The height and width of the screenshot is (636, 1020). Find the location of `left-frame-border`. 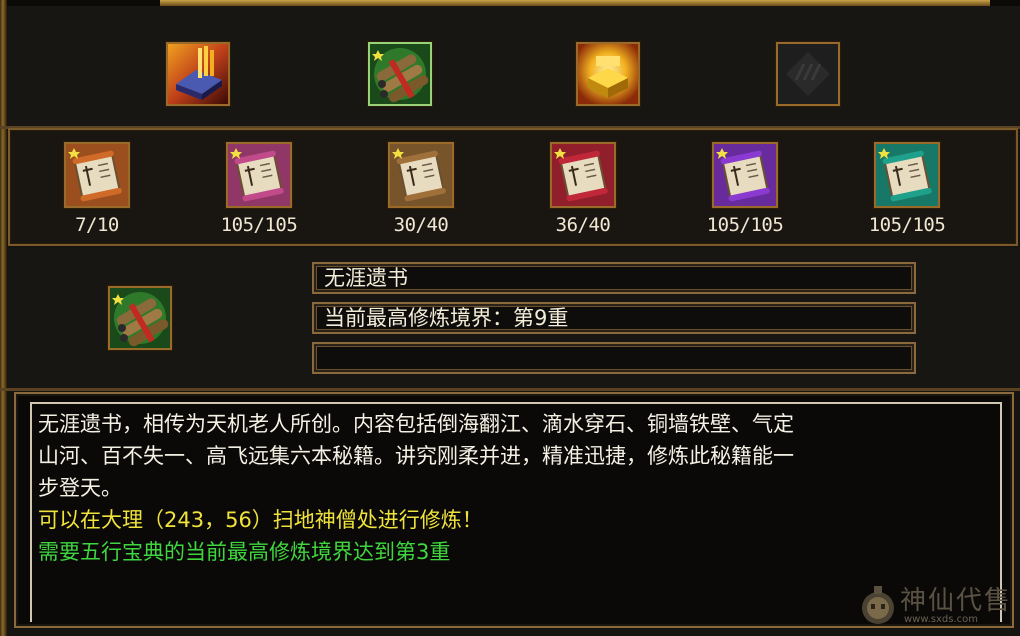

left-frame-border is located at coordinates (3, 318).